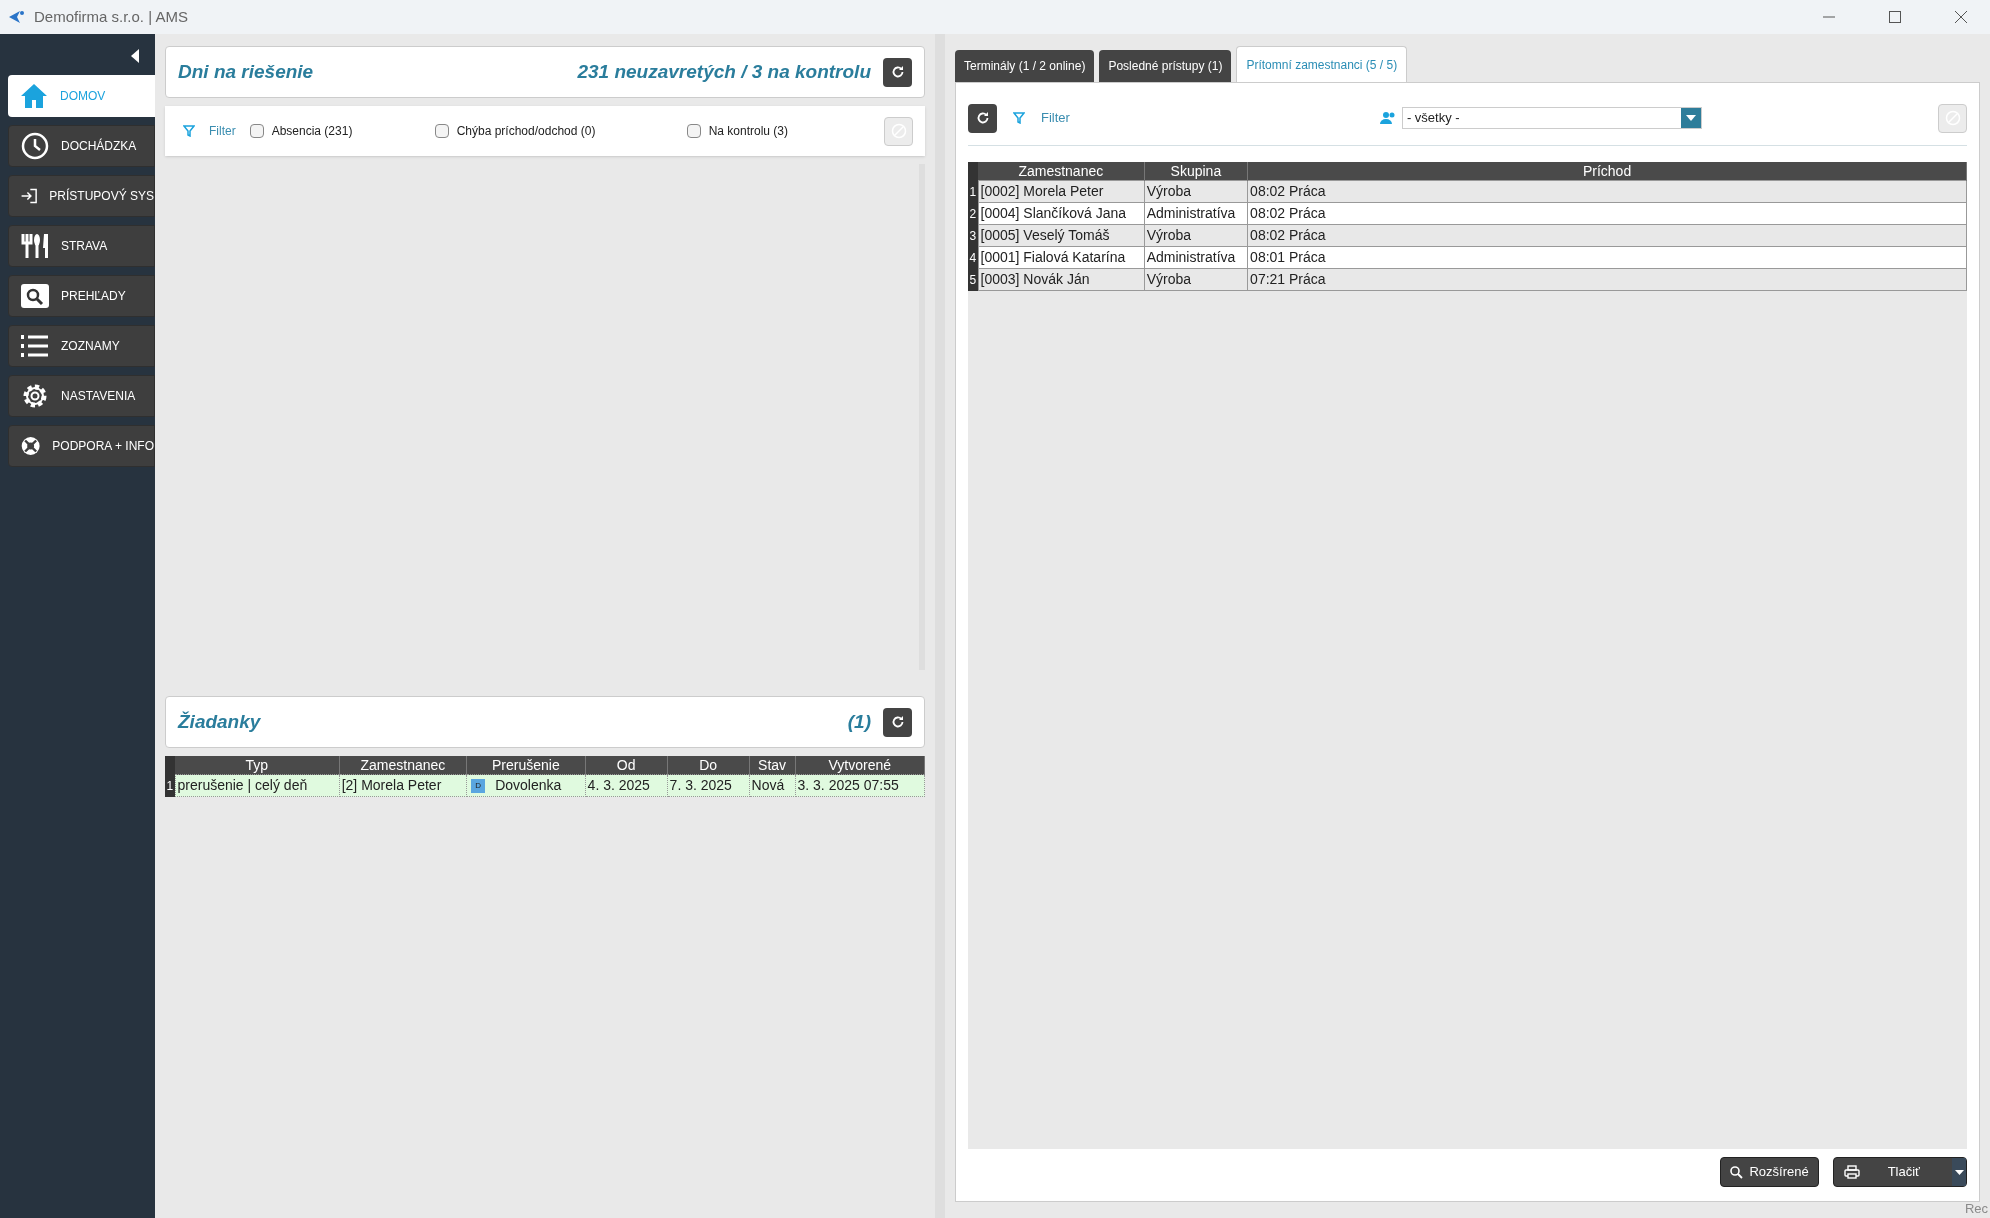 This screenshot has height=1218, width=1990. I want to click on summary-text: 231 neuzavretých / 3 na kontrolu, so click(724, 71).